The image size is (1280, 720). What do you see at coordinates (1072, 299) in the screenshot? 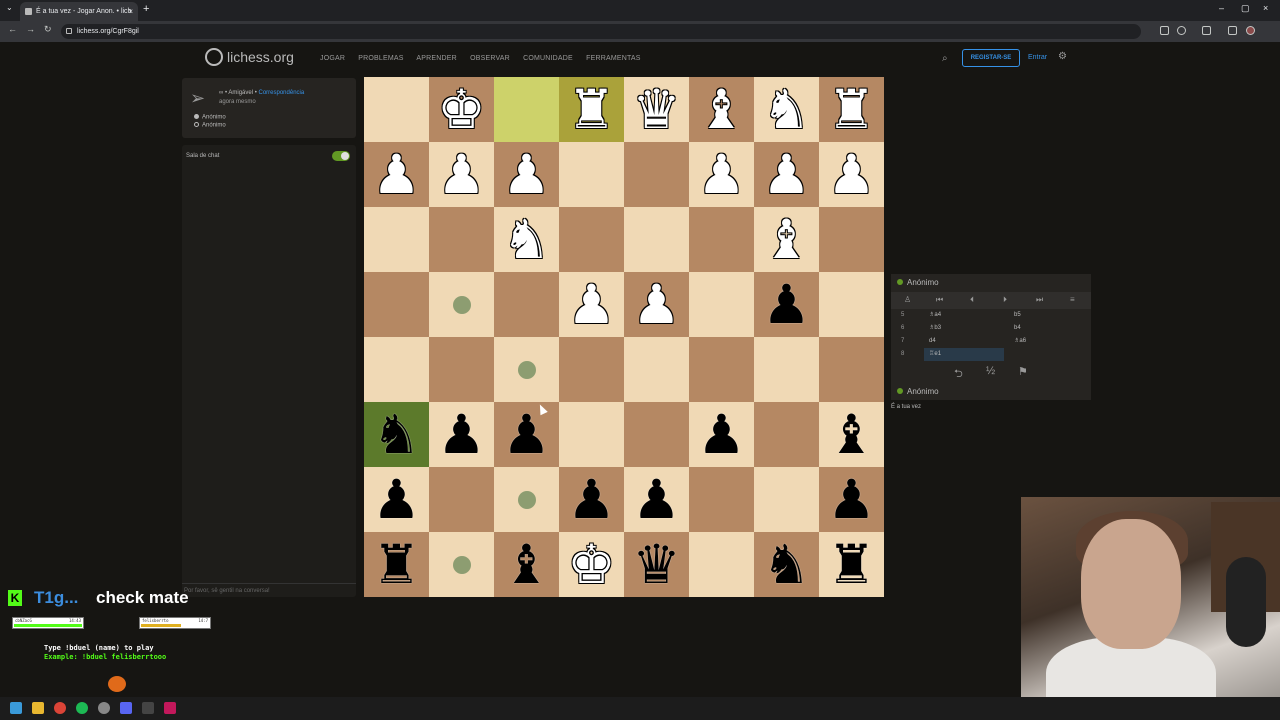
I see `menu-icon: ≡` at bounding box center [1072, 299].